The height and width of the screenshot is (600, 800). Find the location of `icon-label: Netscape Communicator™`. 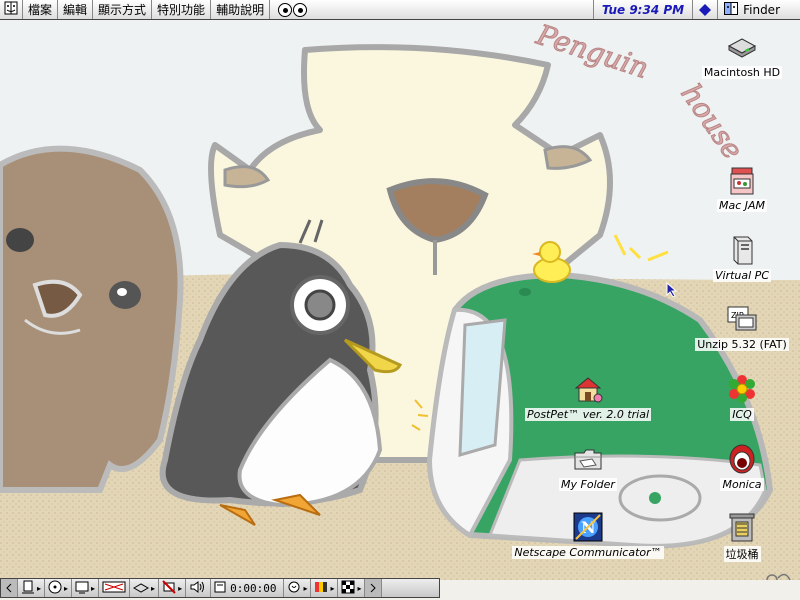

icon-label: Netscape Communicator™ is located at coordinates (588, 552).